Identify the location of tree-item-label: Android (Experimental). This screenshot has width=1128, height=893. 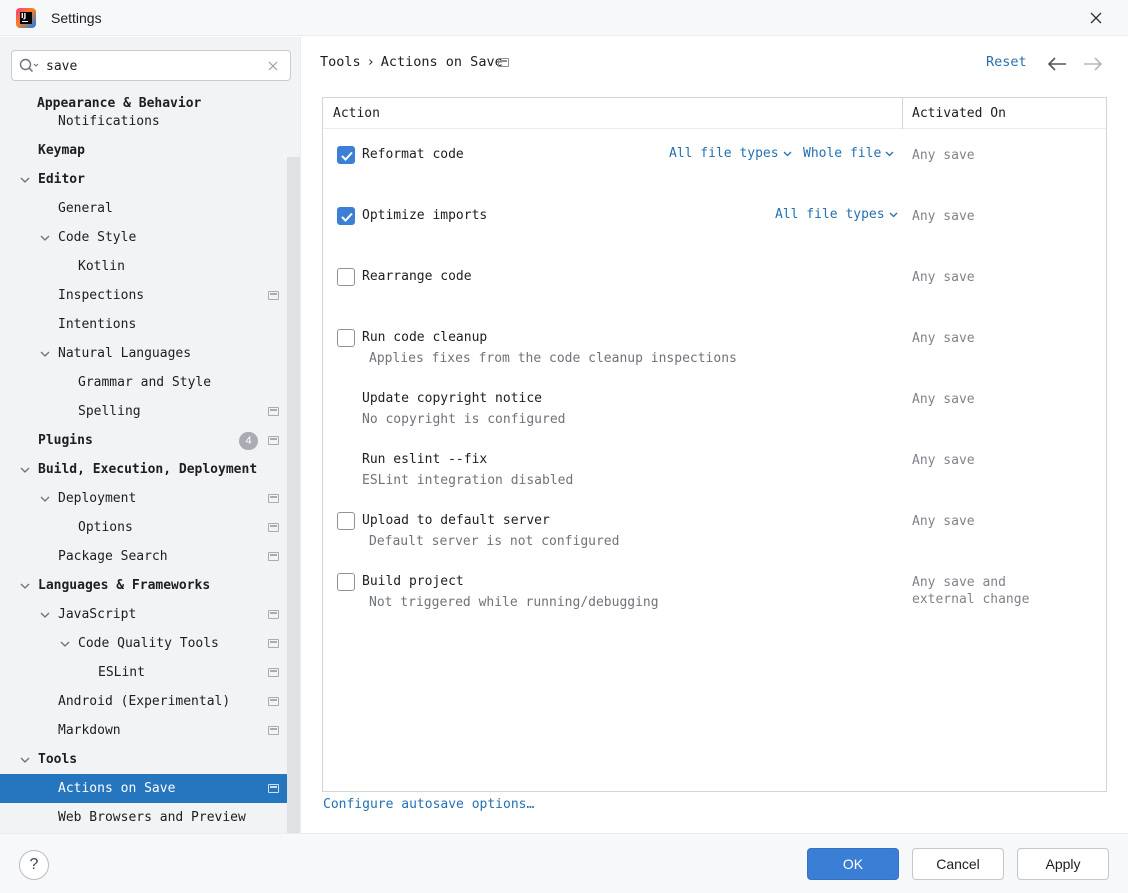
(144, 701).